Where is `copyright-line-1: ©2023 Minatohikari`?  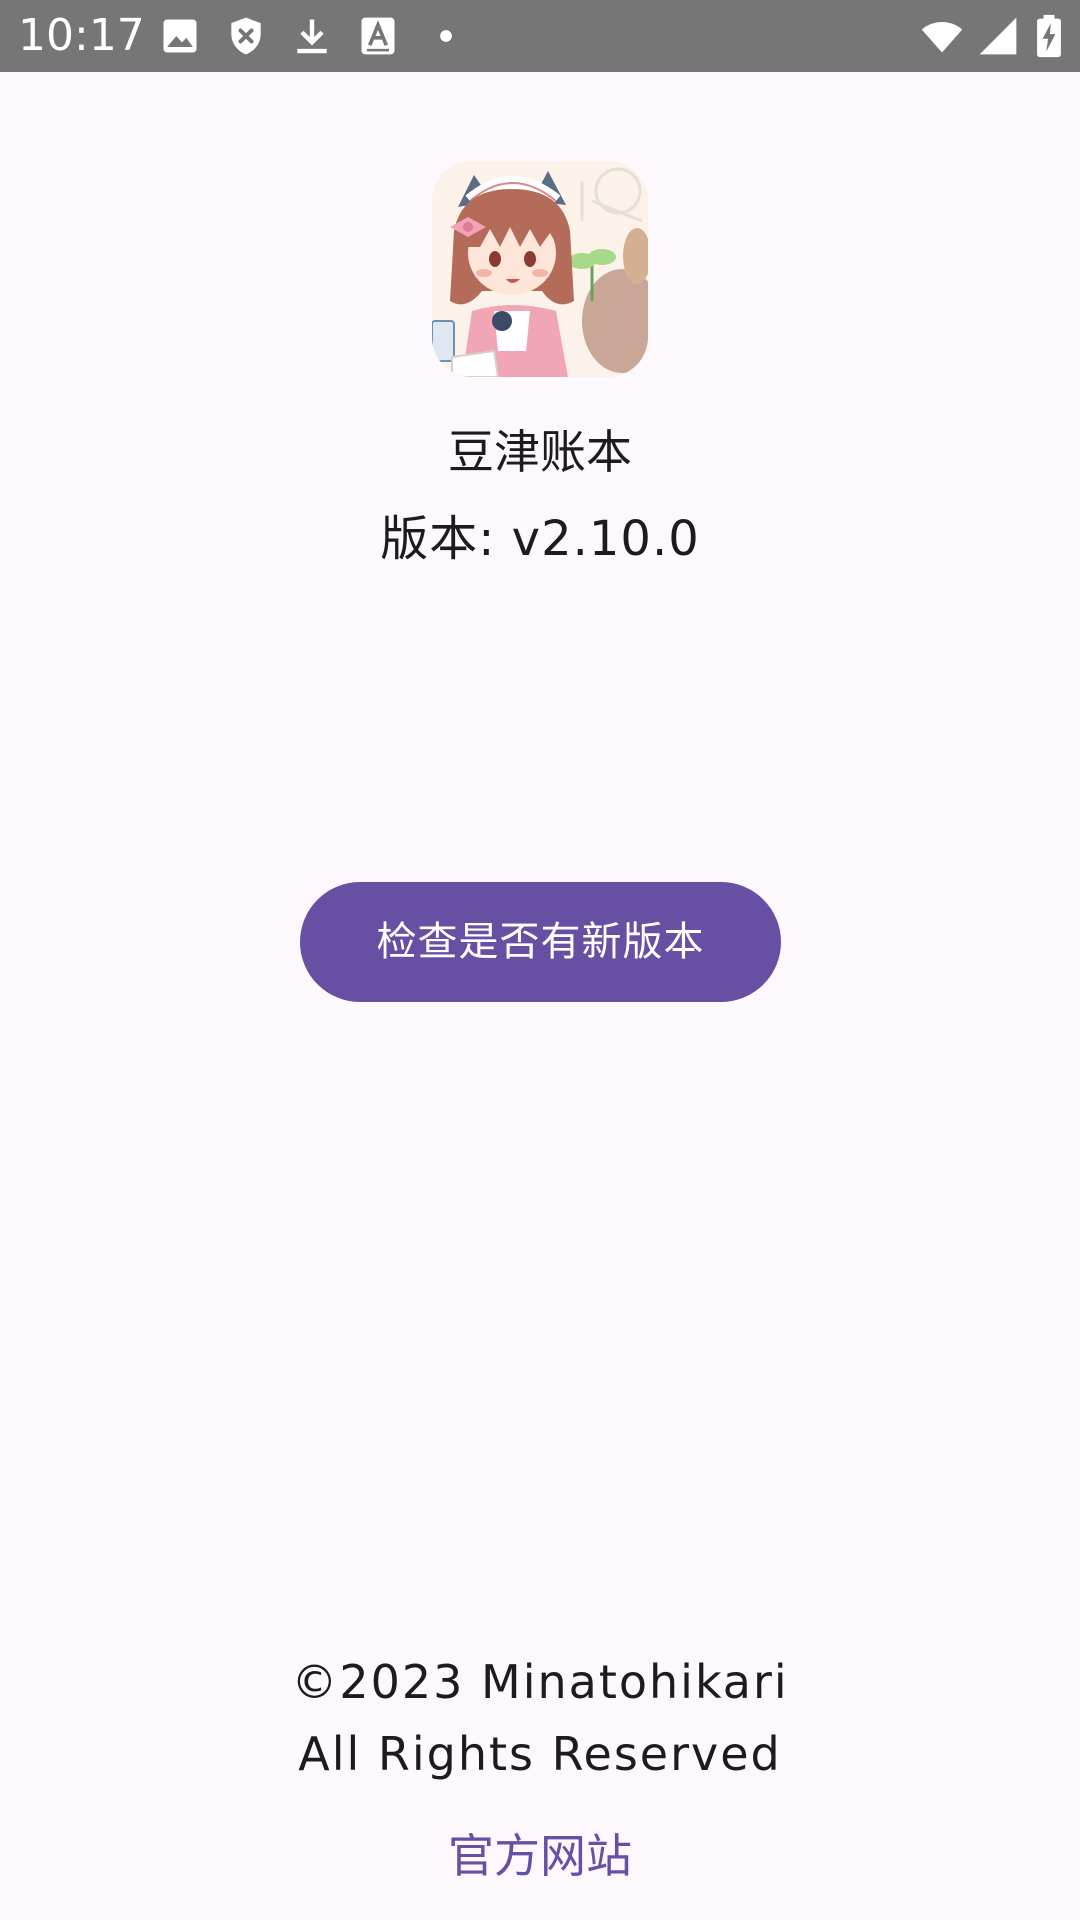
copyright-line-1: ©2023 Minatohikari is located at coordinates (540, 1682).